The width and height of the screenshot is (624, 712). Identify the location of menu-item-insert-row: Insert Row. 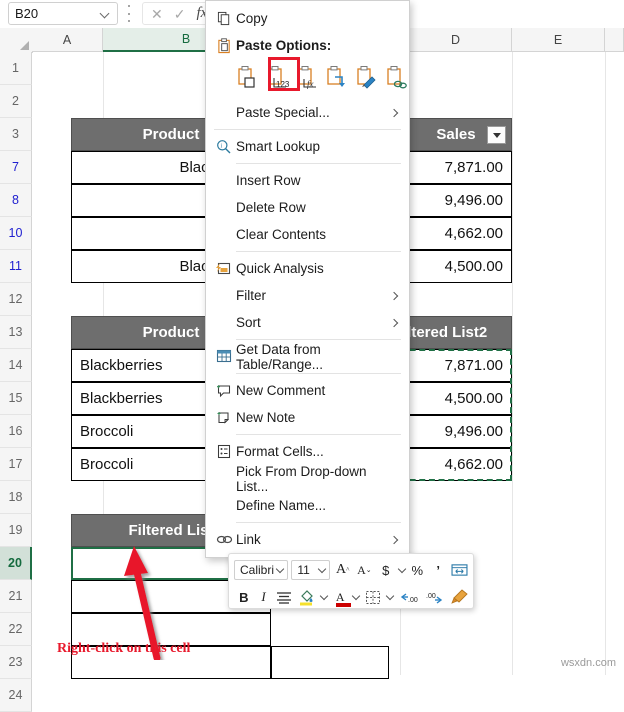
(307, 180).